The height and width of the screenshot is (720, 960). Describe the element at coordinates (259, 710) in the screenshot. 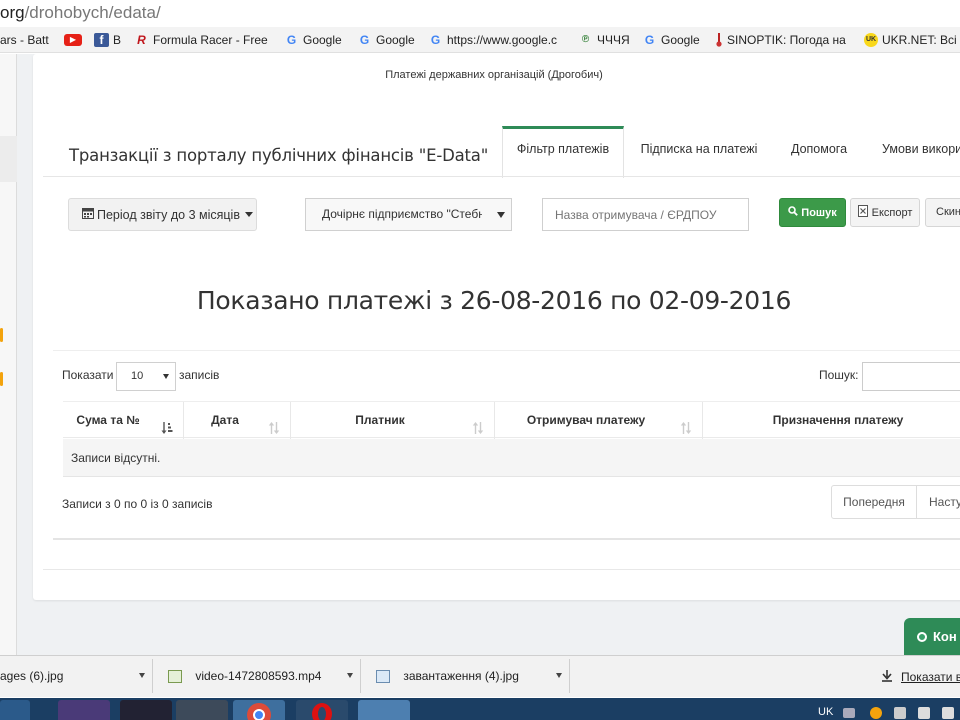

I see `chrome-icon` at that location.